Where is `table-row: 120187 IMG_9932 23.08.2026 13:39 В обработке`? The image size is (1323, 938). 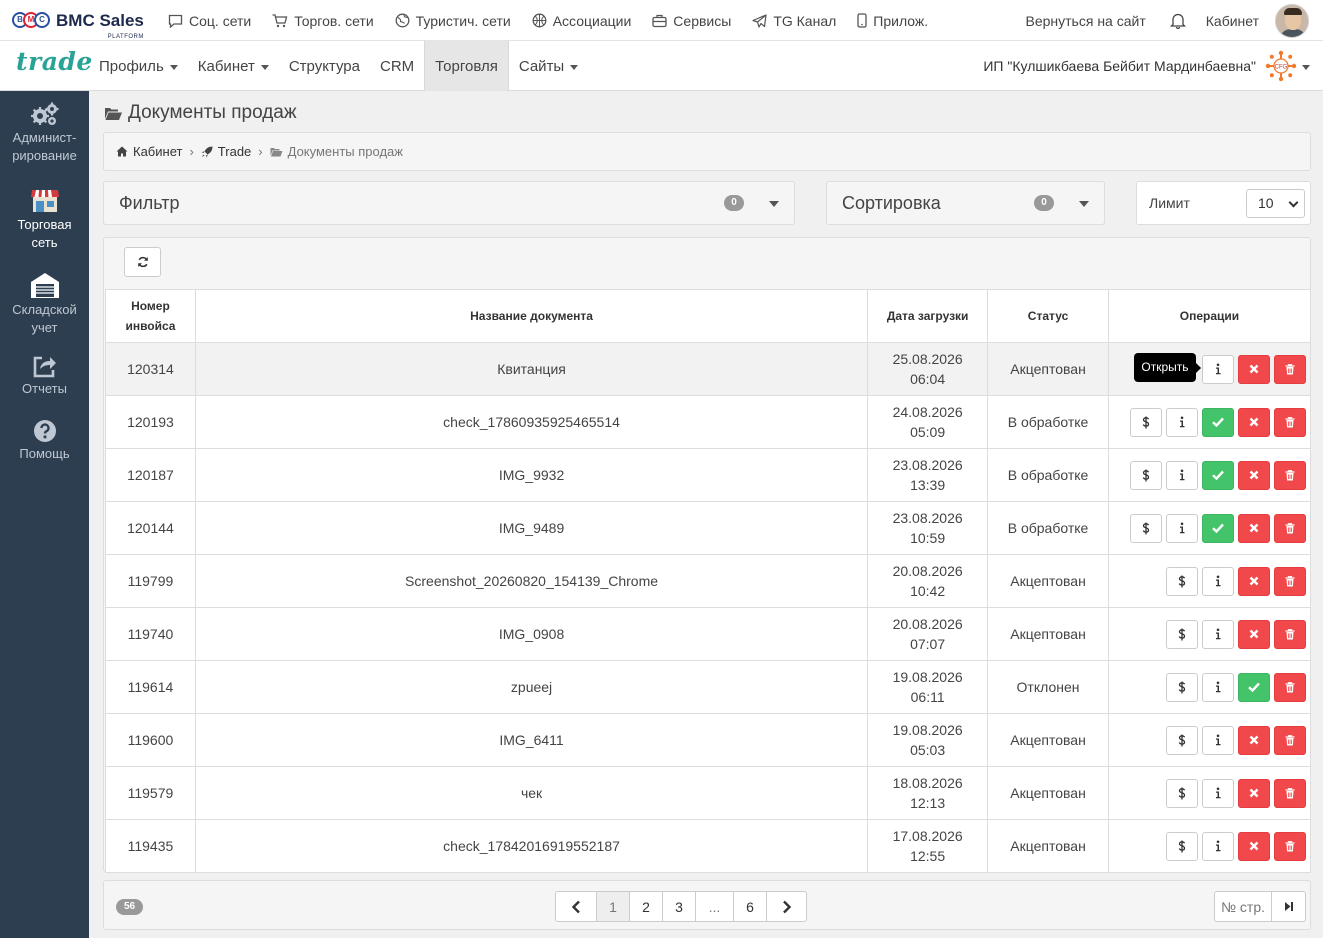 table-row: 120187 IMG_9932 23.08.2026 13:39 В обработке is located at coordinates (708, 475).